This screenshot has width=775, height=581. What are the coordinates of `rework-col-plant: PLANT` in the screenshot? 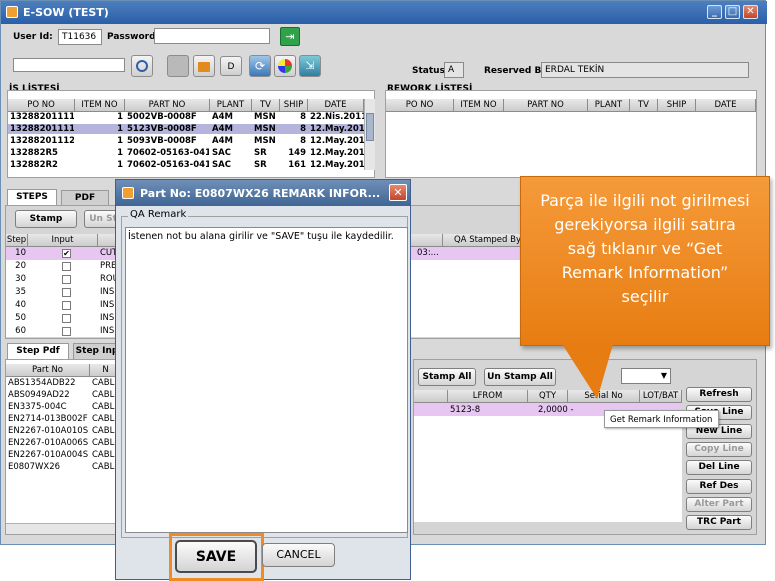 It's located at (609, 105).